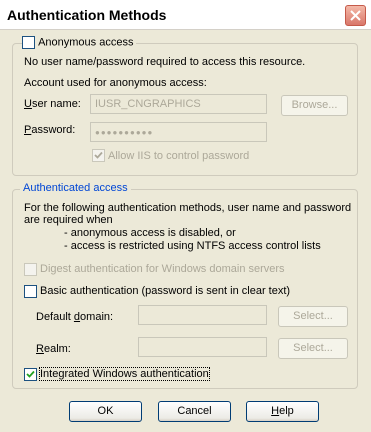  I want to click on anonymous-access-option: Anonymous access, so click(79, 42).